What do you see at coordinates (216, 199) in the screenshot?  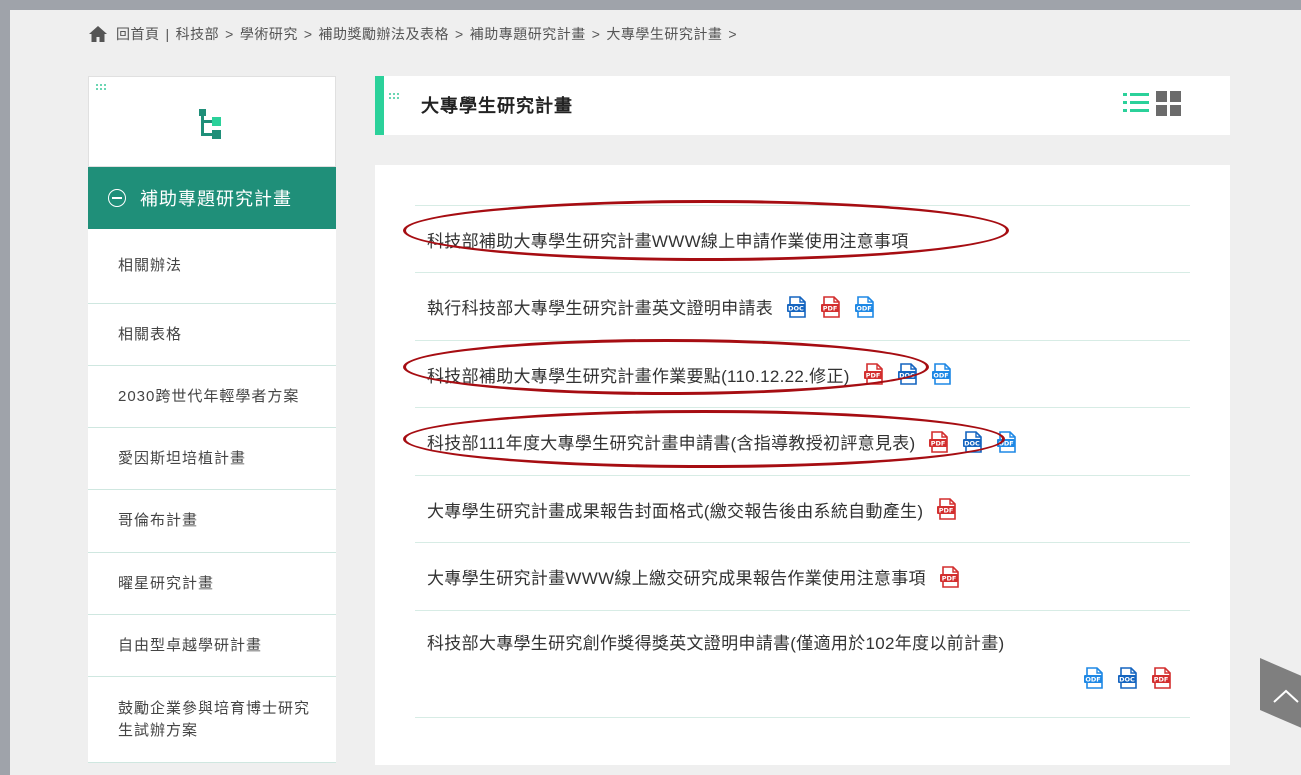 I see `sidebar-active-label: 補助專題研究計畫` at bounding box center [216, 199].